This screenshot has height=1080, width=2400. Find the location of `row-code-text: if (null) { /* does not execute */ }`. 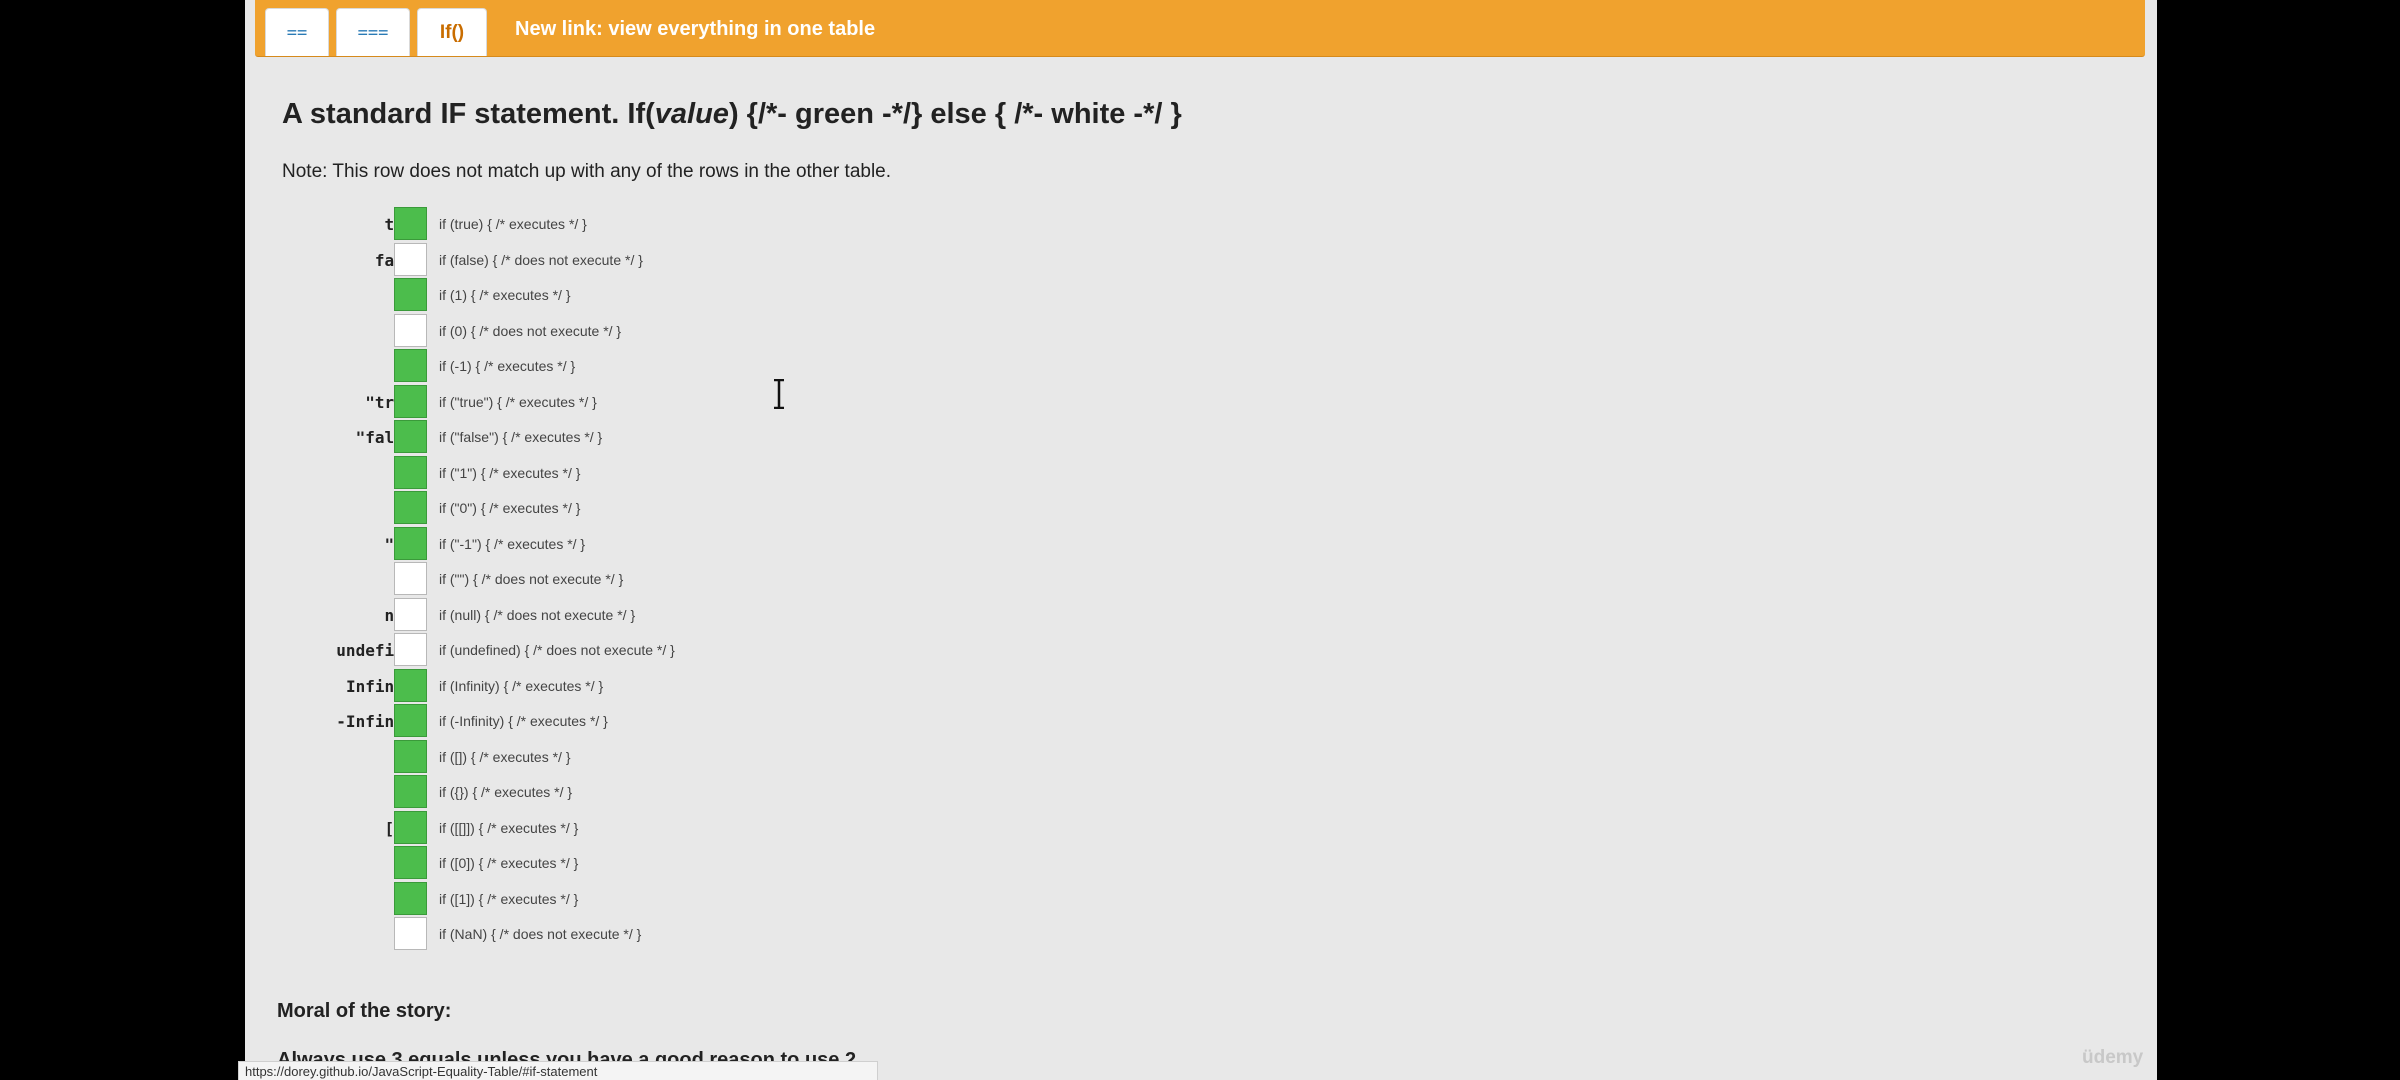

row-code-text: if (null) { /* does not execute */ } is located at coordinates (537, 614).